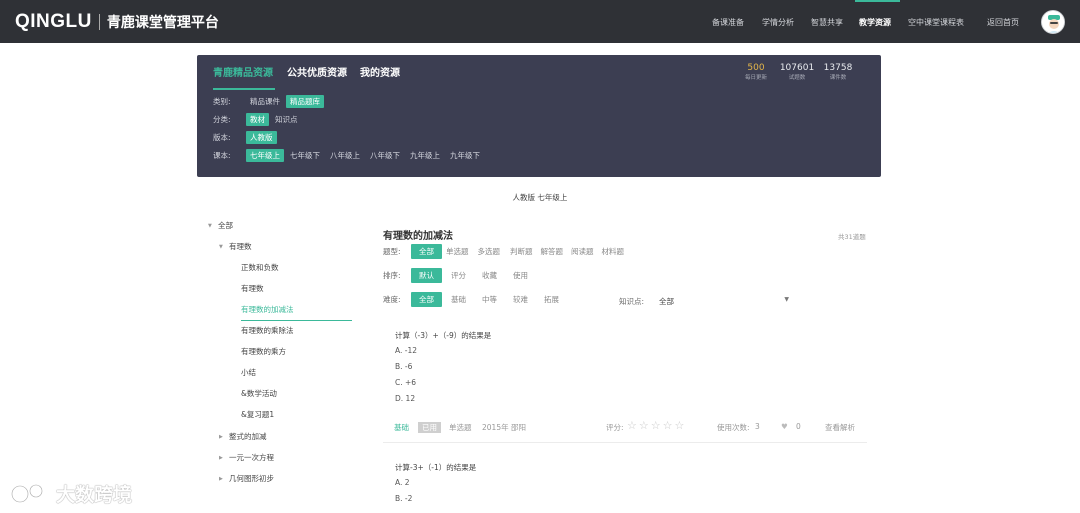 The height and width of the screenshot is (513, 1080). Describe the element at coordinates (27, 493) in the screenshot. I see `watermark-logo-icon` at that location.